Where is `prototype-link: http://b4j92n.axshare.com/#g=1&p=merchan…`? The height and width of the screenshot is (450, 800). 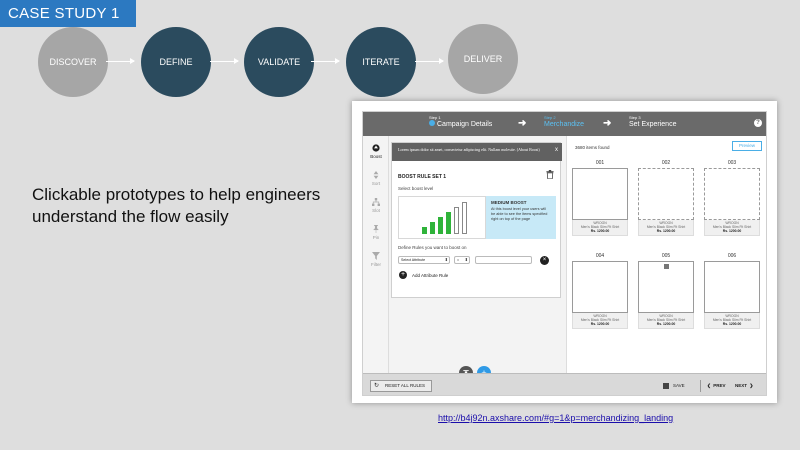
prototype-link: http://b4j92n.axshare.com/#g=1&p=merchan… is located at coordinates (555, 418).